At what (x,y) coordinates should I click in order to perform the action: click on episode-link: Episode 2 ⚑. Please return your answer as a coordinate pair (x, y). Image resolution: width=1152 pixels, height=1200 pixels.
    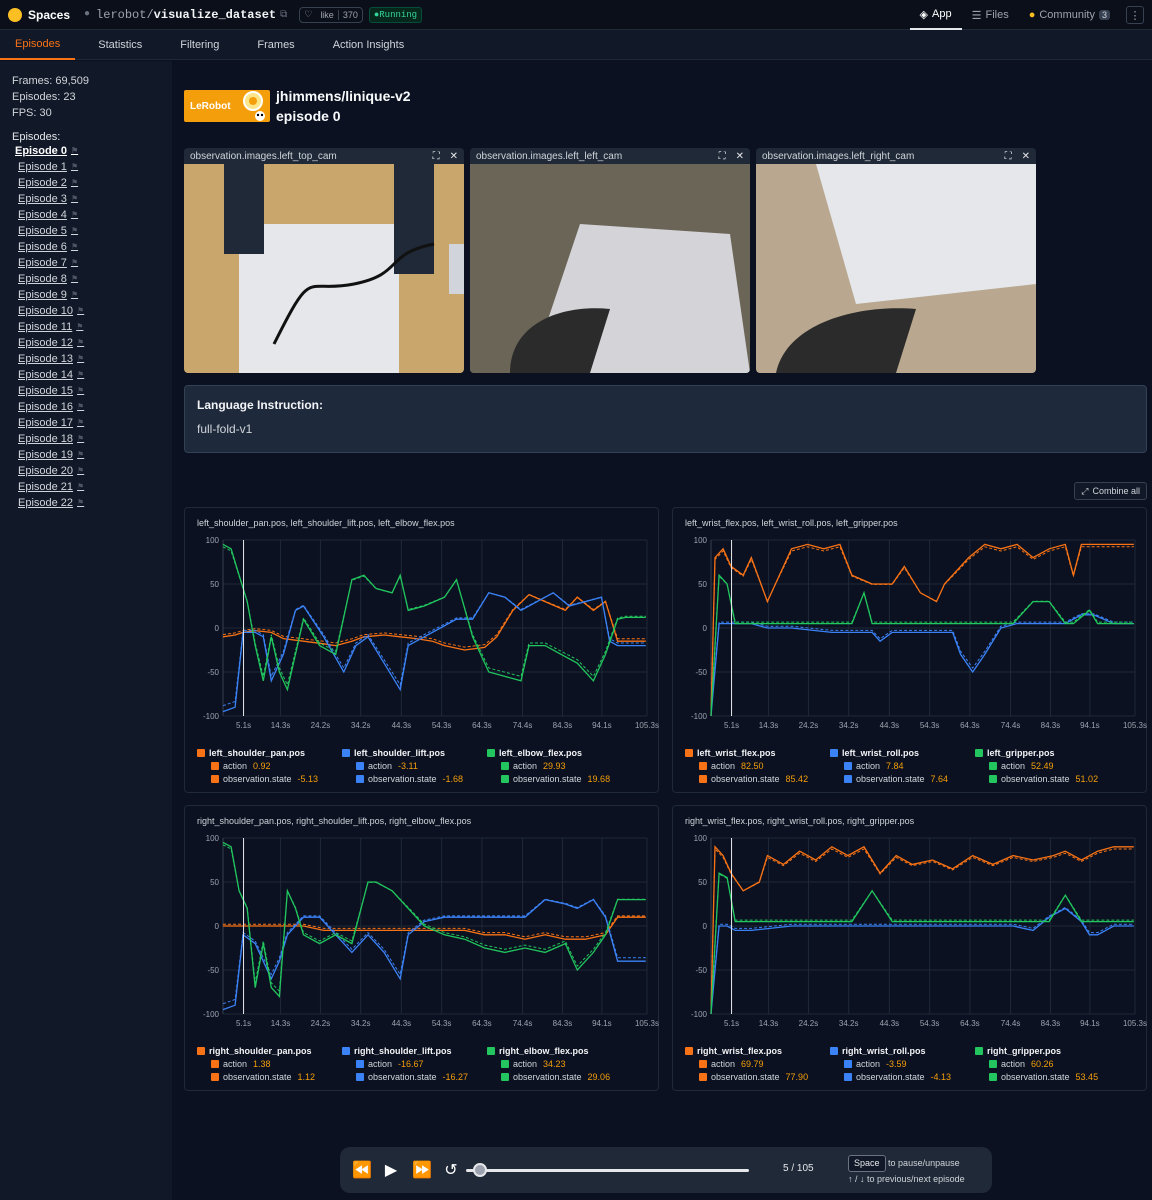
    Looking at the image, I should click on (86, 183).